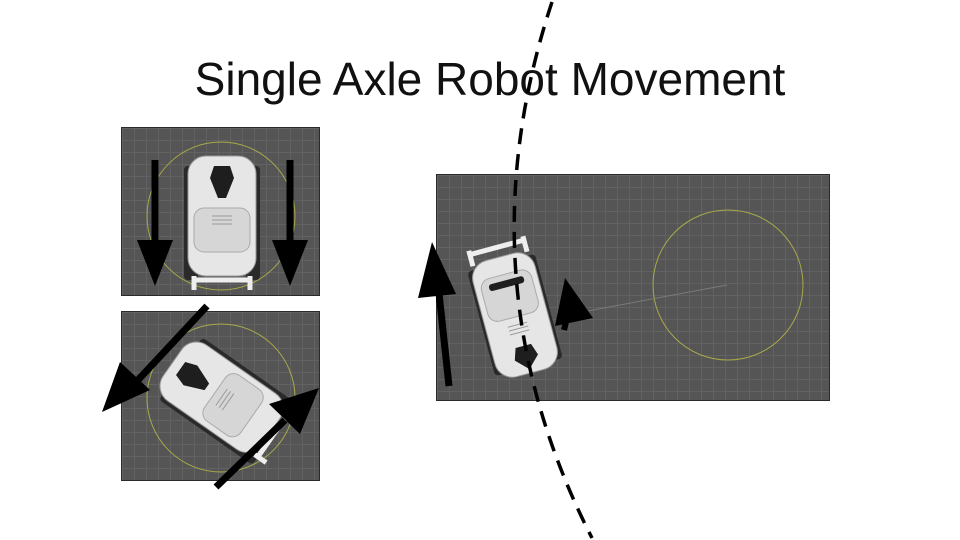 The image size is (960, 540). What do you see at coordinates (652, 299) in the screenshot?
I see `heading-line` at bounding box center [652, 299].